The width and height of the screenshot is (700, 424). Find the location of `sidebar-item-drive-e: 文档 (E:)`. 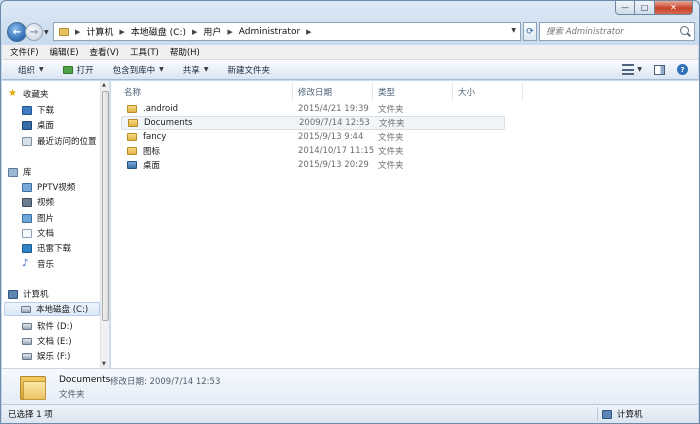

sidebar-item-drive-e: 文档 (E:) is located at coordinates (65, 341).